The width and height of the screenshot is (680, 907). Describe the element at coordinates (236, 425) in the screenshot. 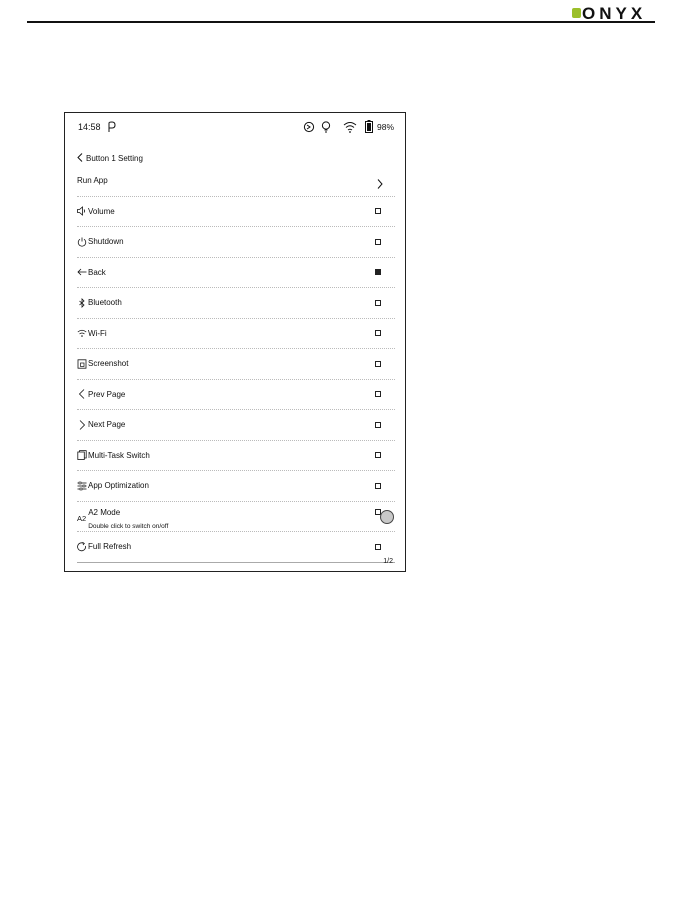

I see `list-item-next-page: Next Page` at that location.